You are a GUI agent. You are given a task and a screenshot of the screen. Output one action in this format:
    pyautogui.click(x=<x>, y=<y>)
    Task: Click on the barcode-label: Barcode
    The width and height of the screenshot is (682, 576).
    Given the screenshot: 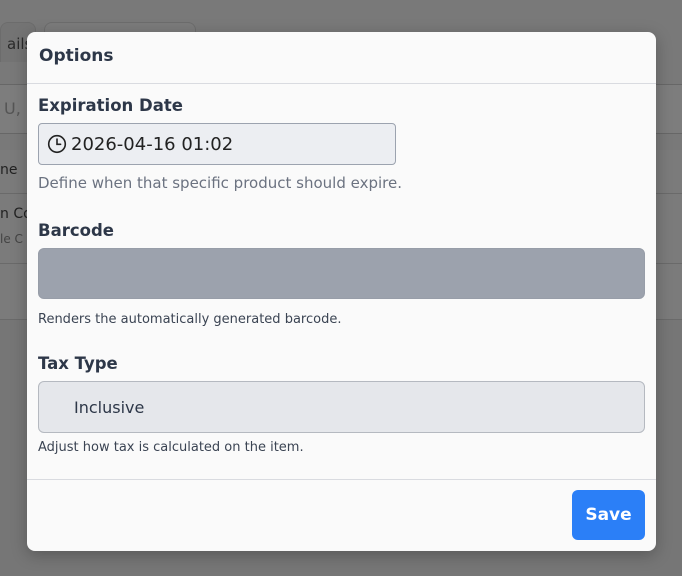 What is the action you would take?
    pyautogui.click(x=76, y=230)
    